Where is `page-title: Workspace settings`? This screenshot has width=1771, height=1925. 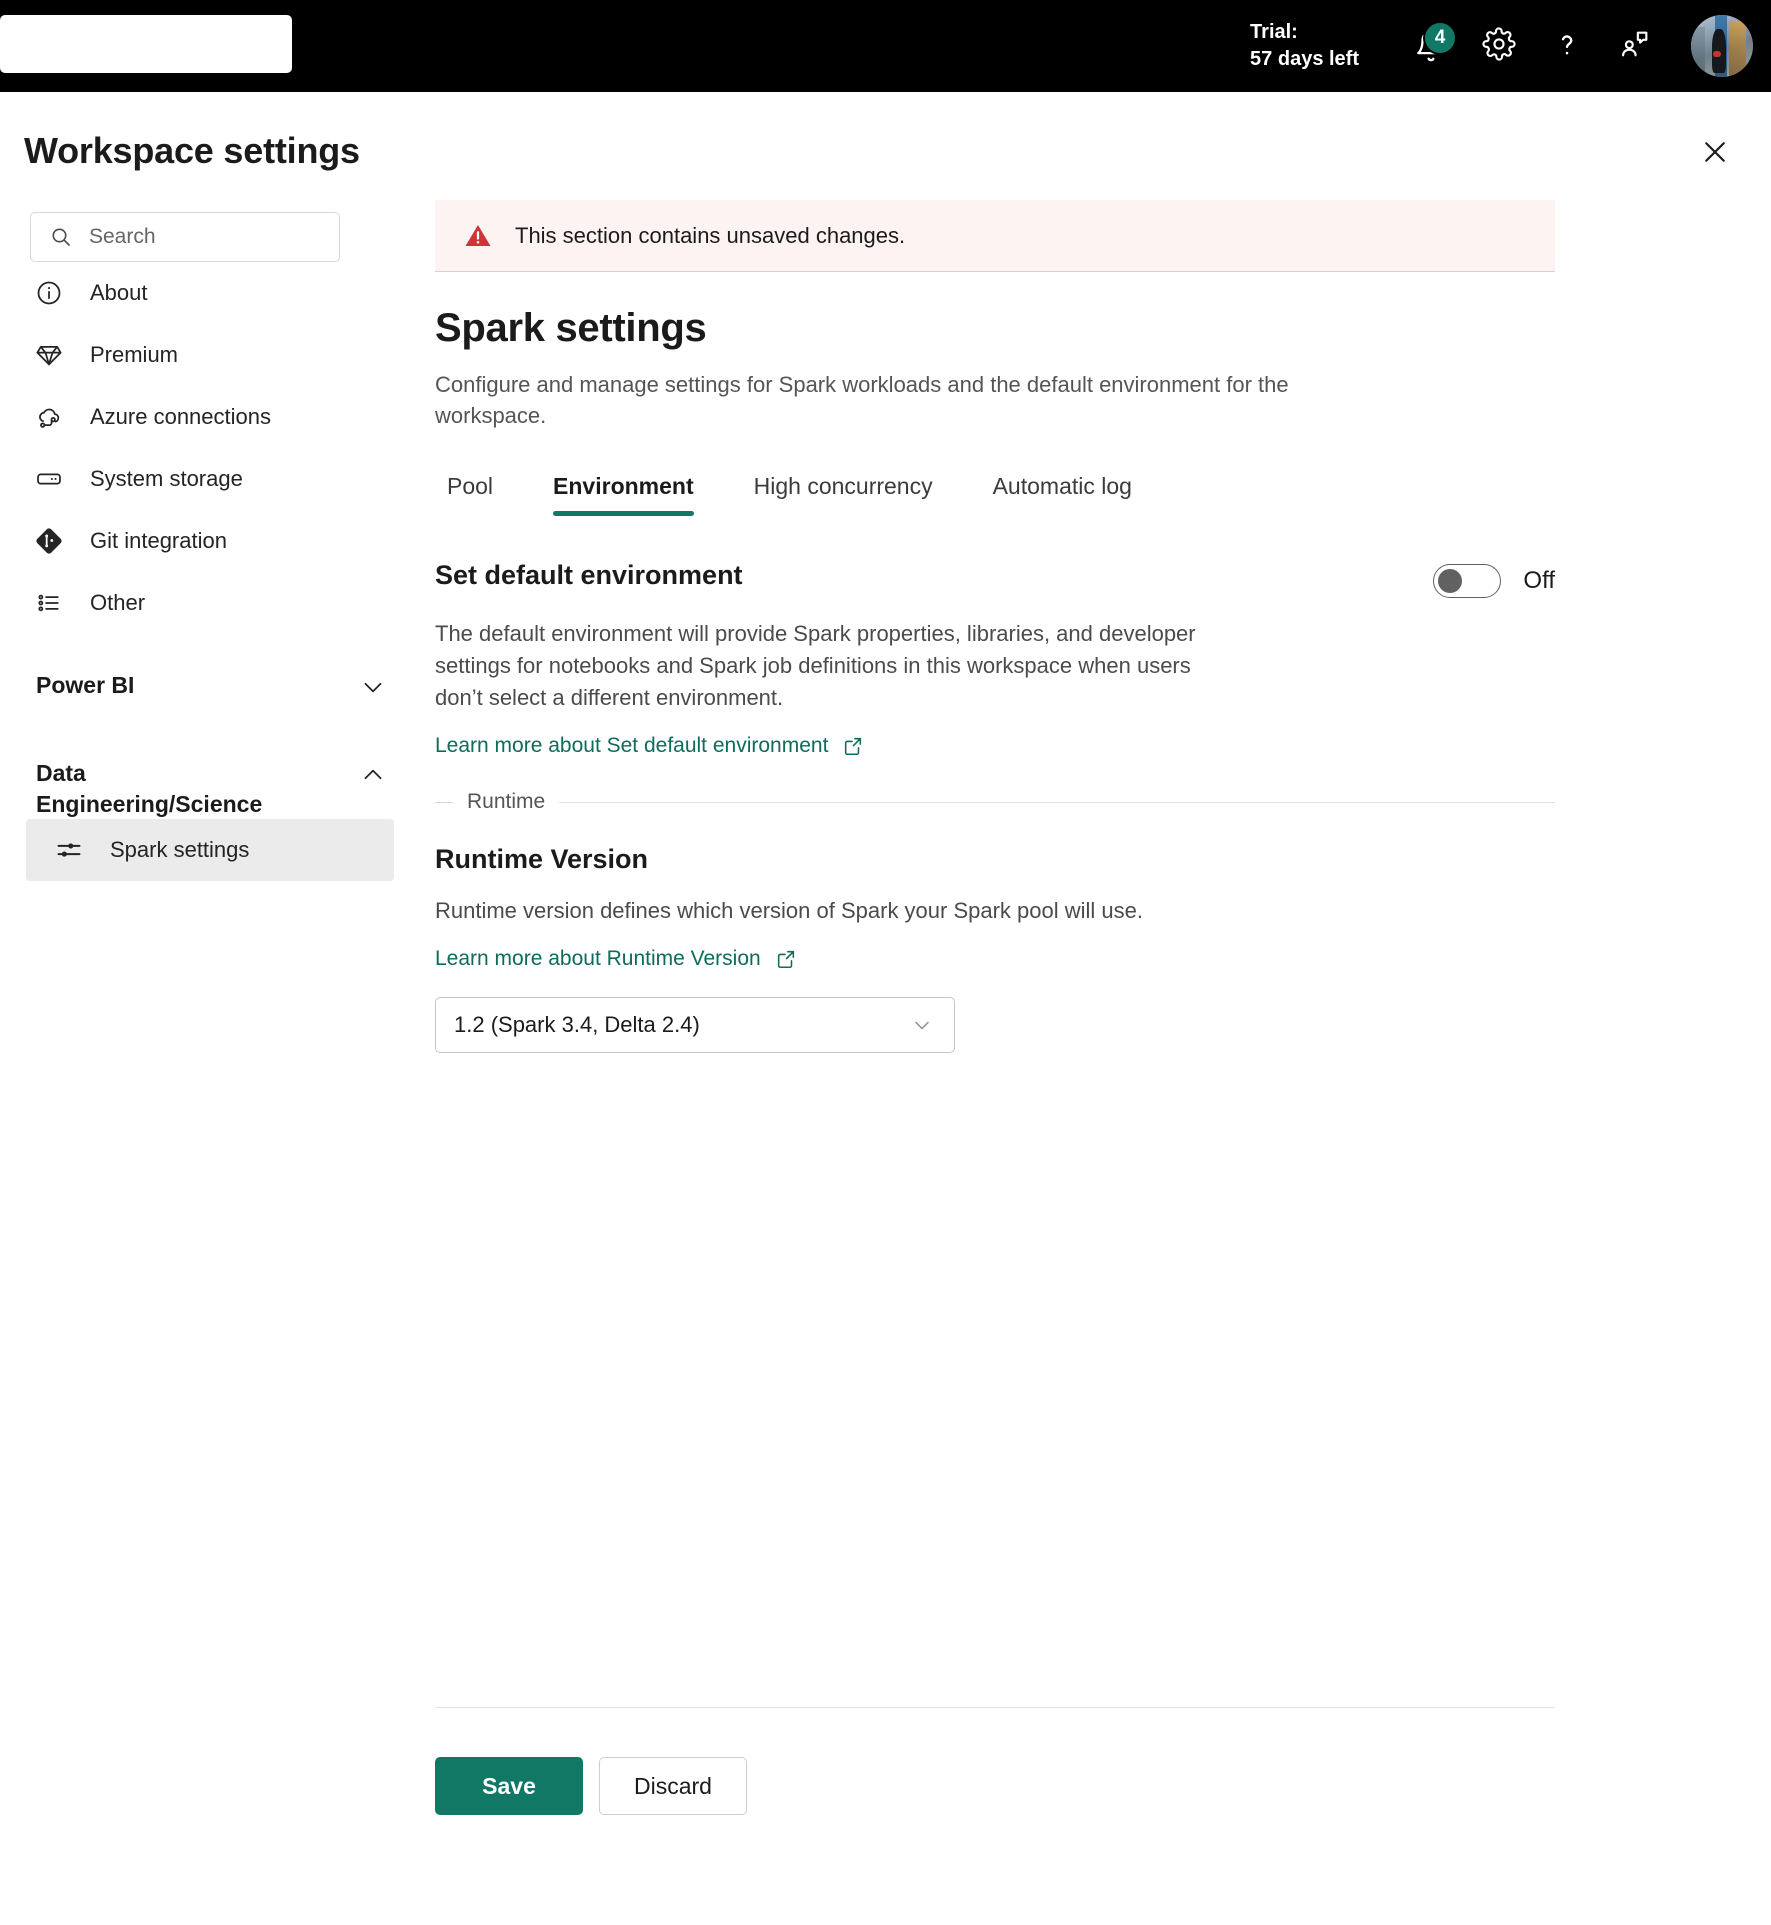
page-title: Workspace settings is located at coordinates (192, 150).